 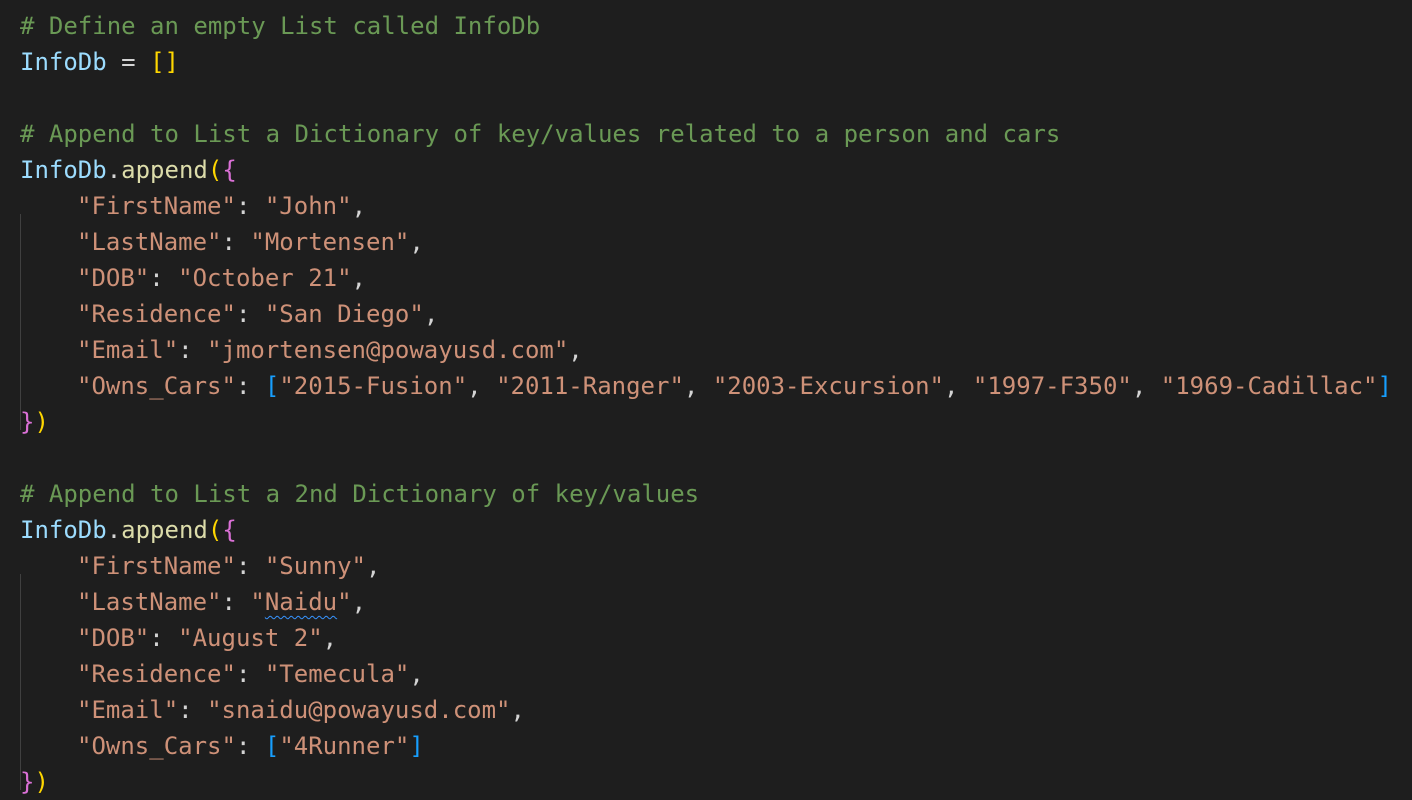 What do you see at coordinates (308, 206) in the screenshot?
I see `dict-value: "John"` at bounding box center [308, 206].